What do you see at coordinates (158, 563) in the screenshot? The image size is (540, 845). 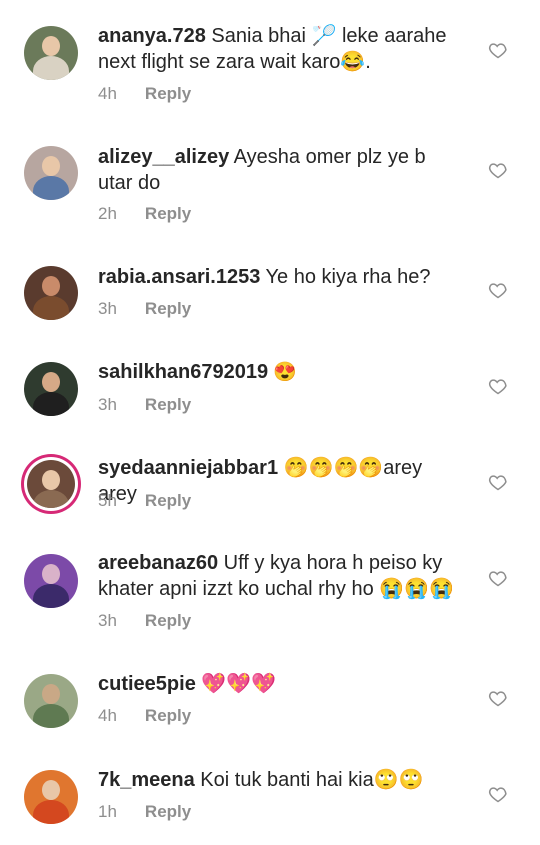 I see `comment-username: areebanaz60` at bounding box center [158, 563].